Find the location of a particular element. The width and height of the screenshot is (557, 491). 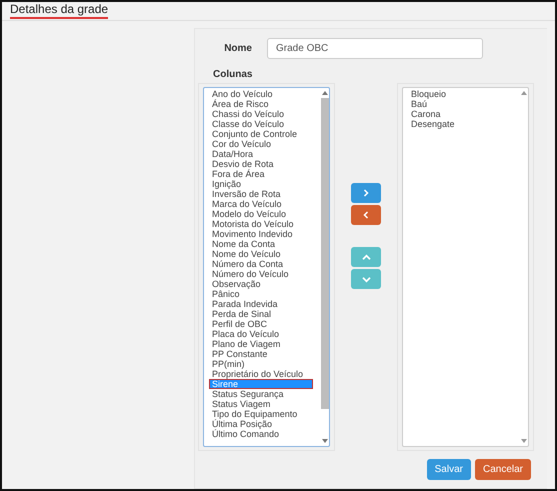

list-item: Desengate is located at coordinates (460, 124).